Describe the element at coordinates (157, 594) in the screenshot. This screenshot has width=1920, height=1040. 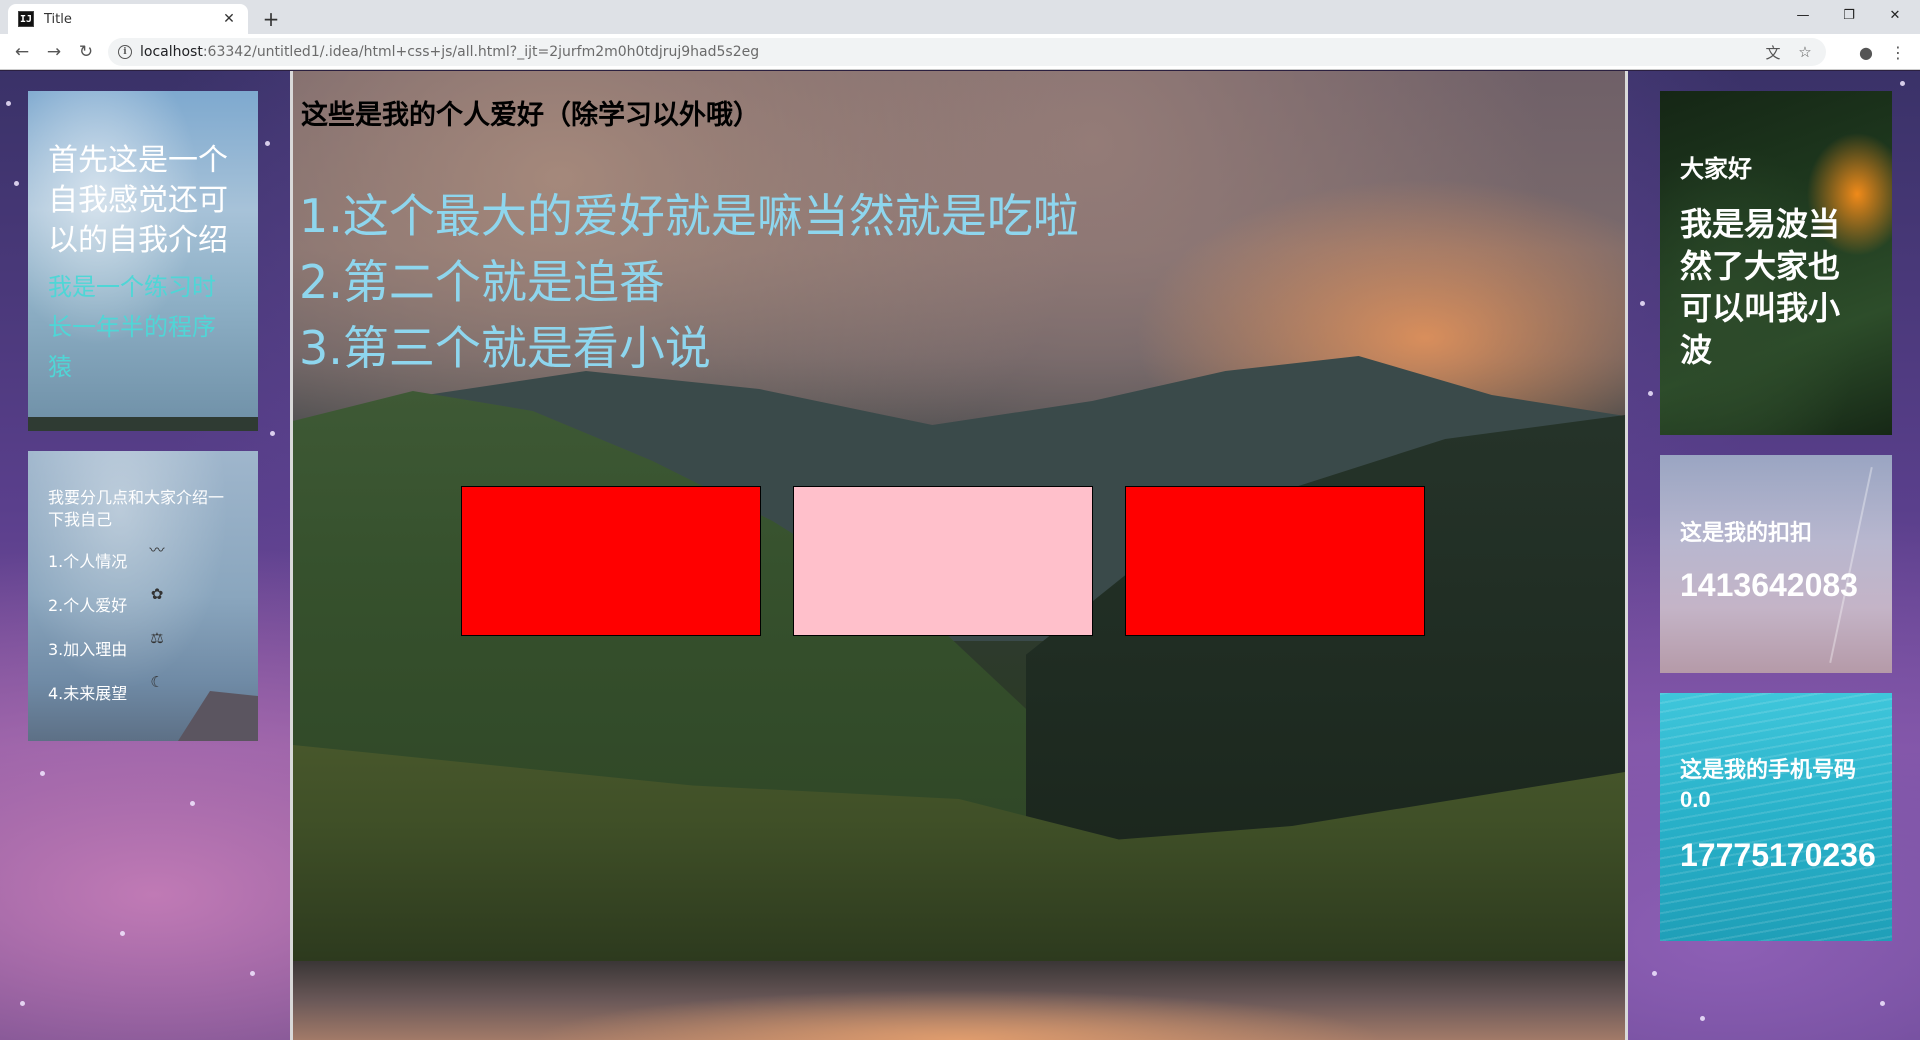
I see `rose-icon: ✿` at that location.